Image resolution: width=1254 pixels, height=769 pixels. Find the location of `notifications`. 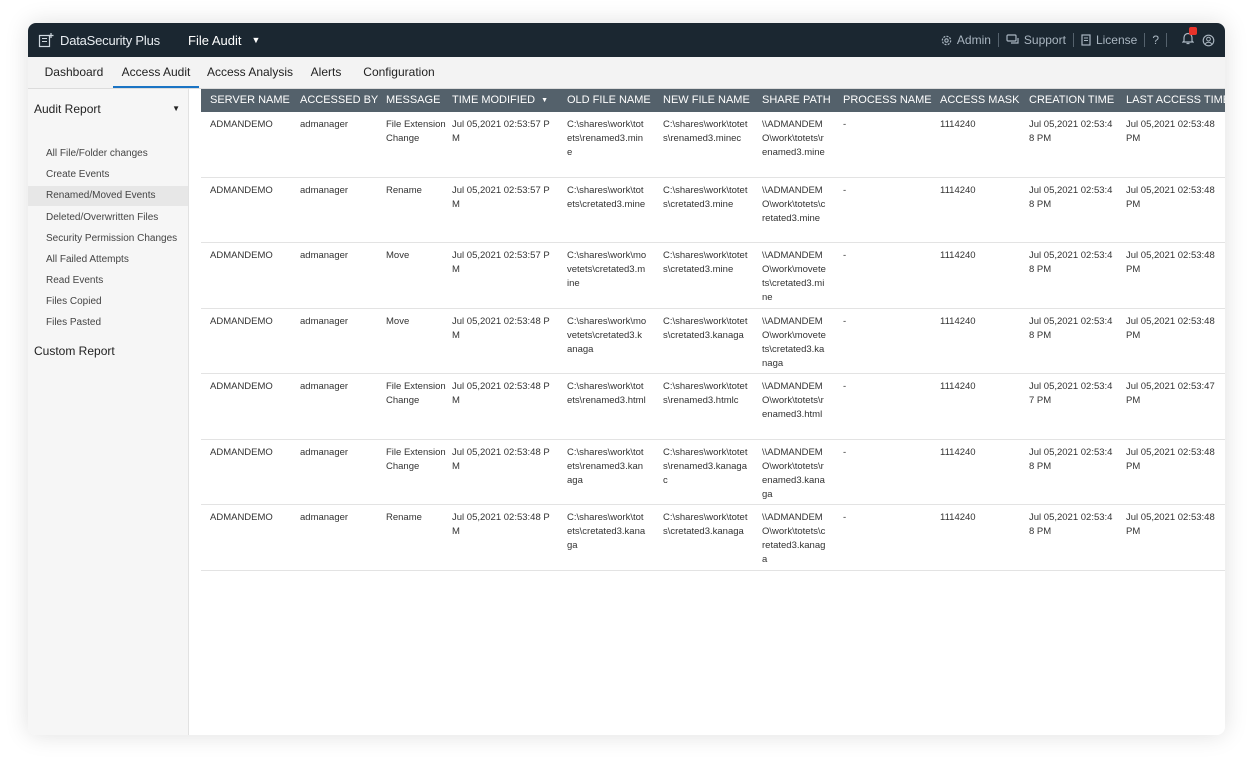

notifications is located at coordinates (1189, 37).